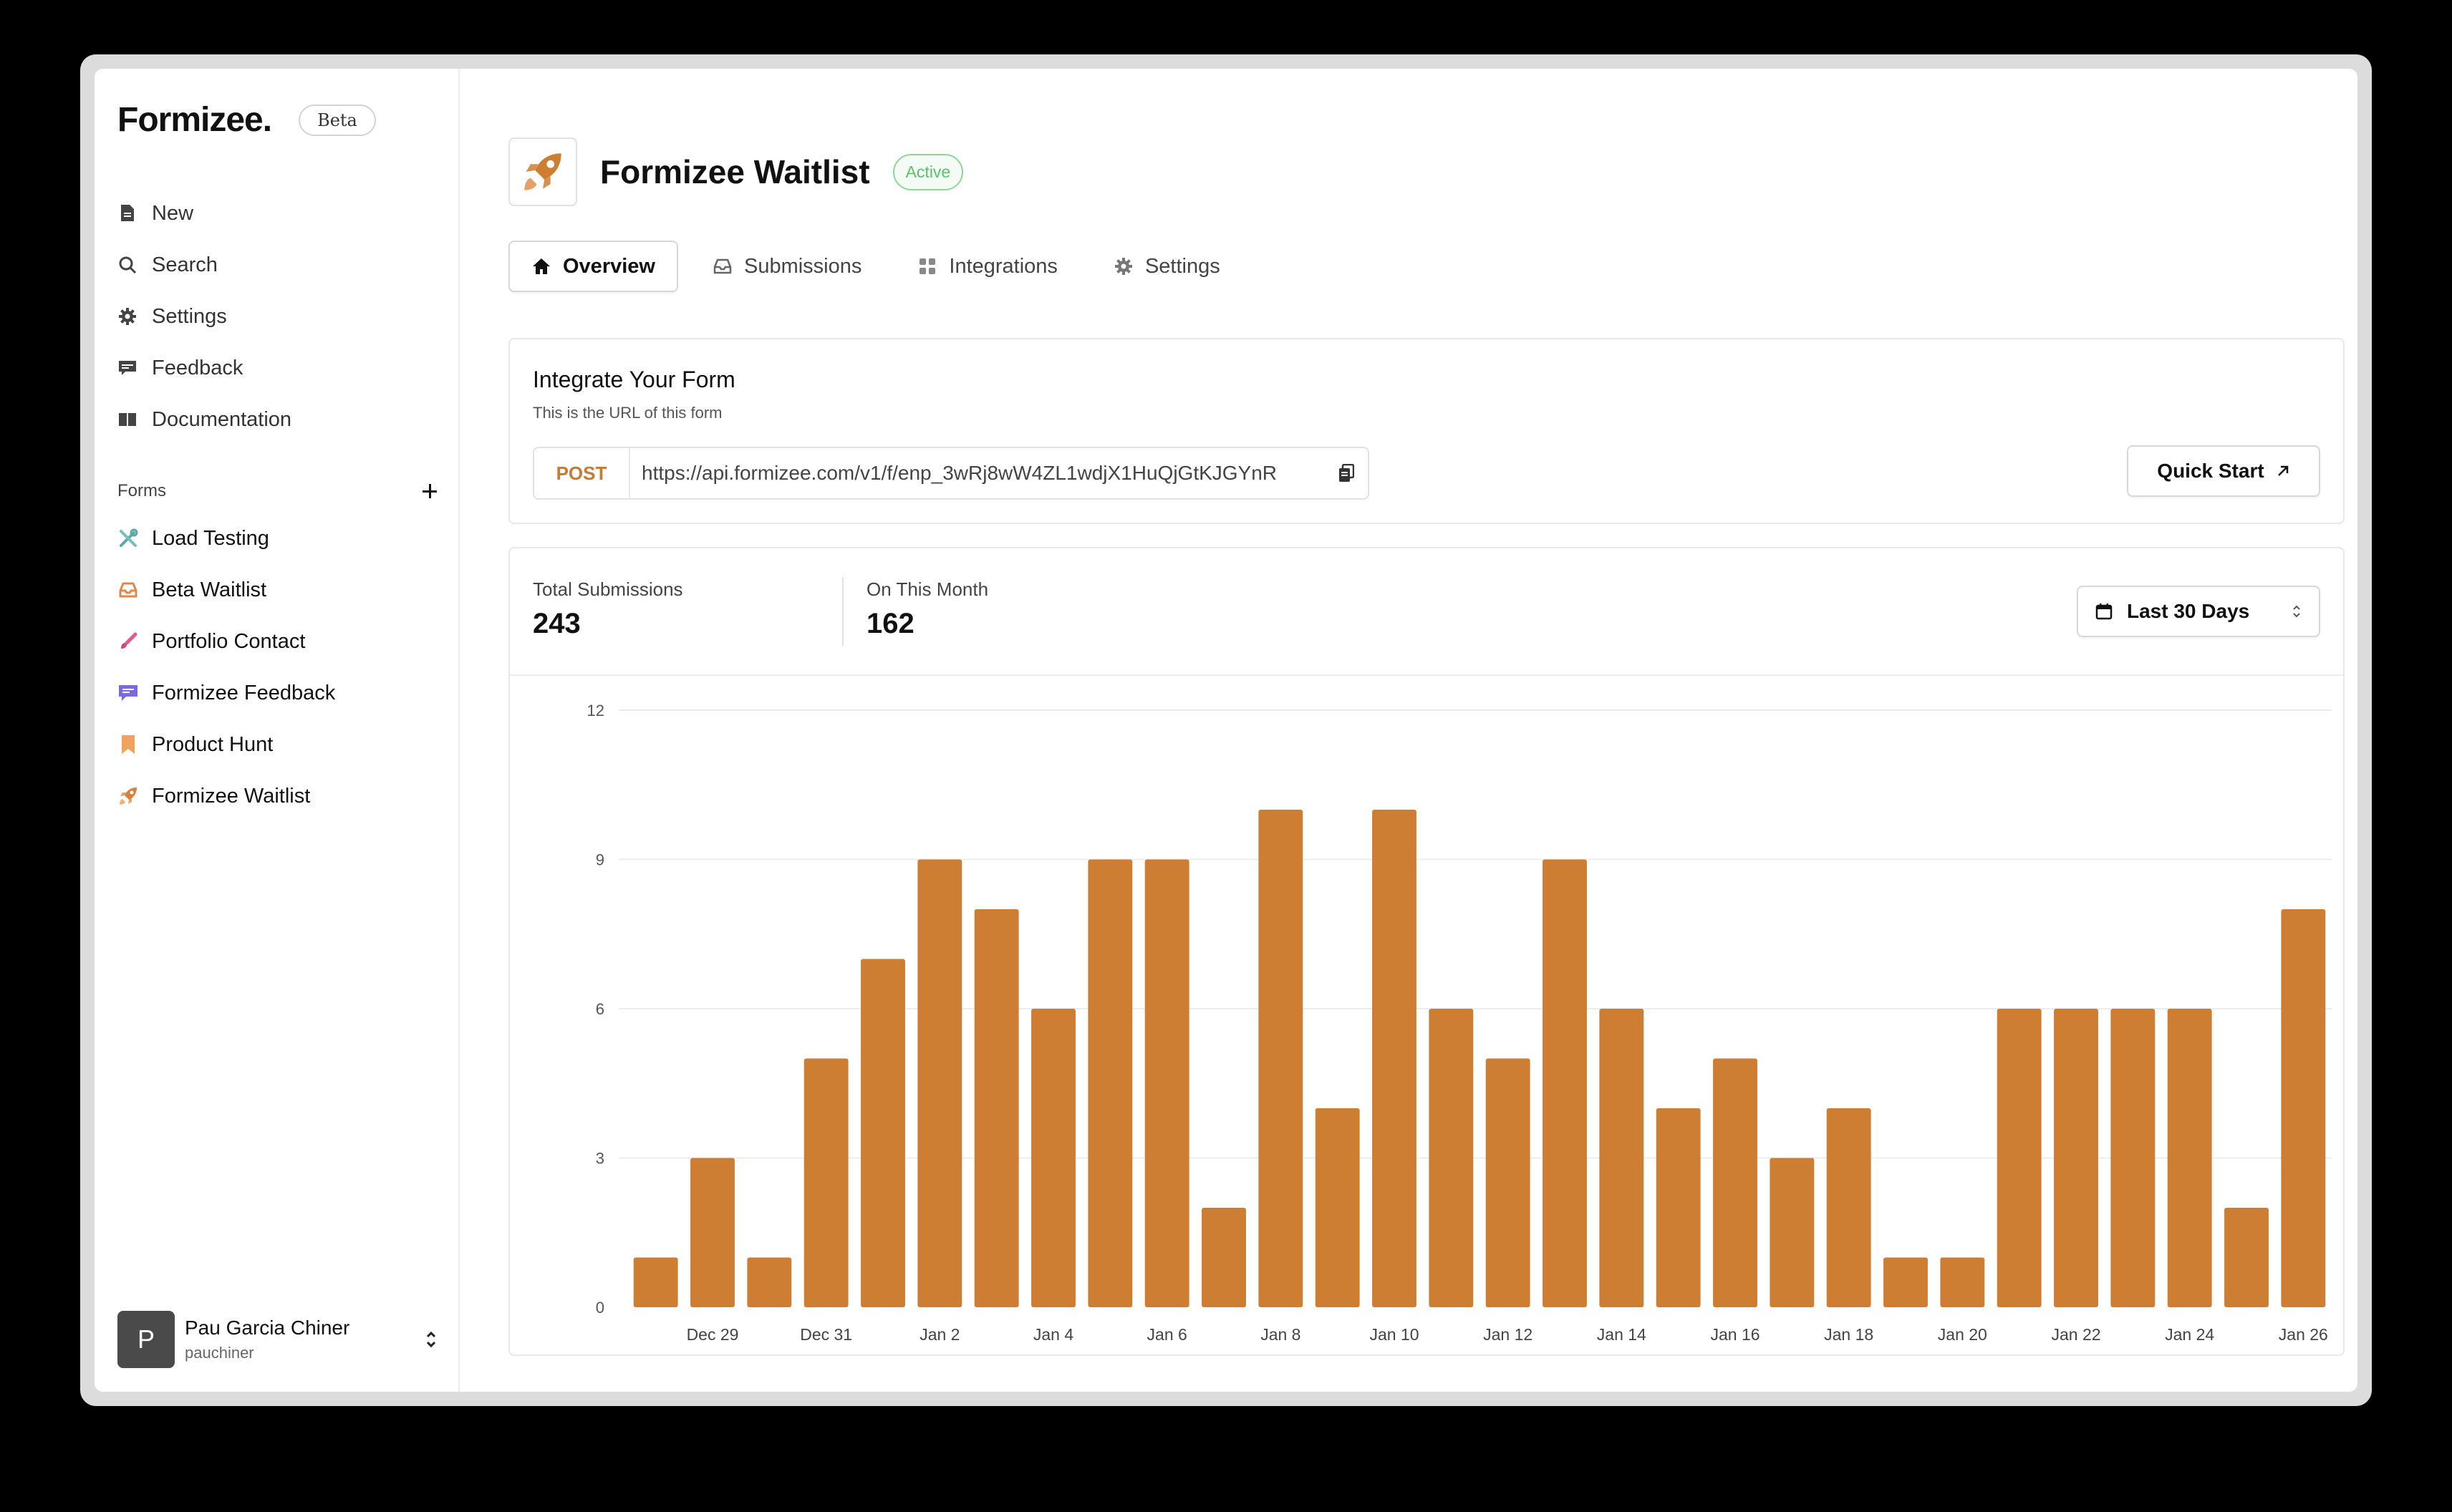 This screenshot has width=2452, height=1512. What do you see at coordinates (928, 589) in the screenshot?
I see `stat-label: On This Month` at bounding box center [928, 589].